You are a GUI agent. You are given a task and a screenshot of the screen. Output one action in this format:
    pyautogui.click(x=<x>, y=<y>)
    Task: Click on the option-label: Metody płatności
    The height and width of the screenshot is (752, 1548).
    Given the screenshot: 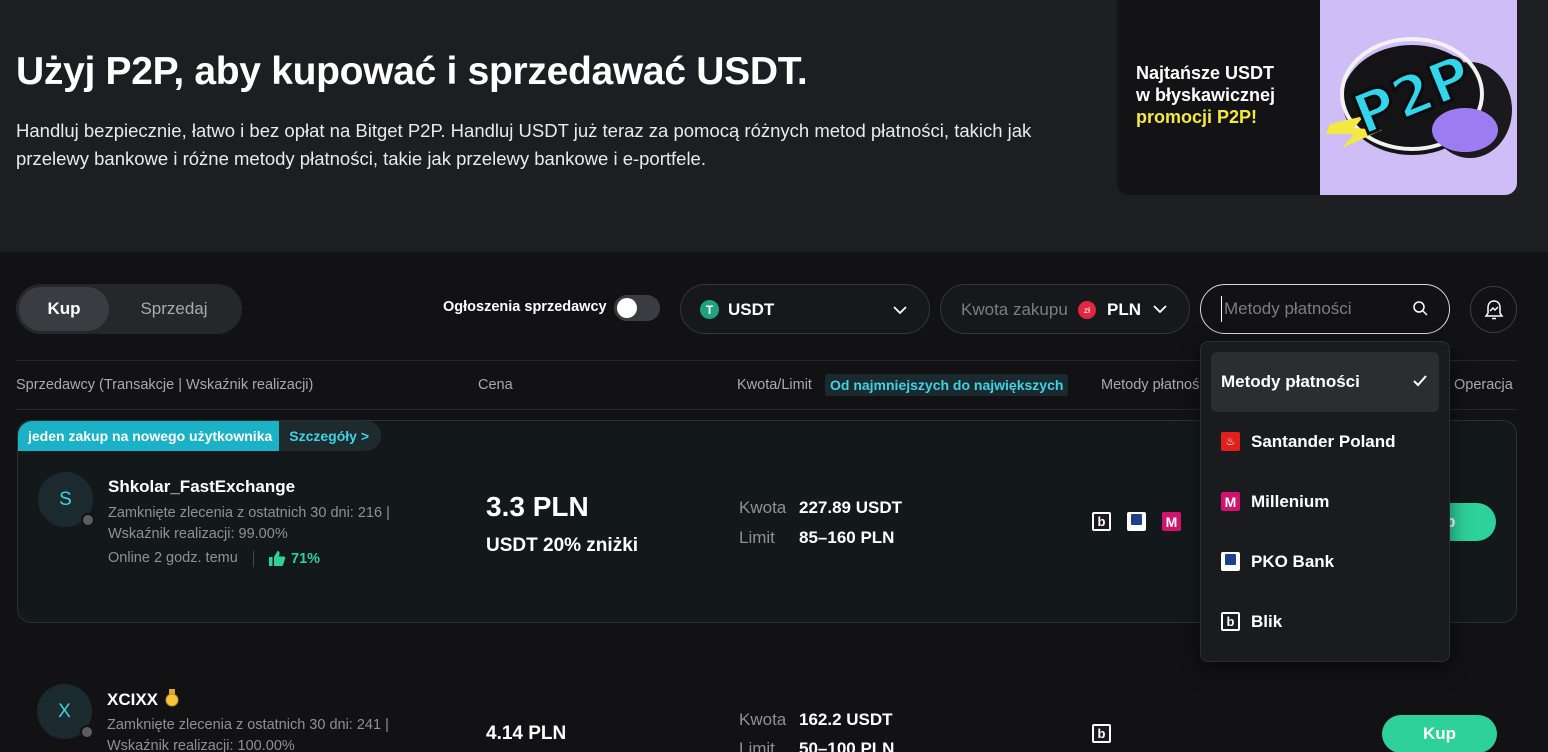 What is the action you would take?
    pyautogui.click(x=1290, y=381)
    